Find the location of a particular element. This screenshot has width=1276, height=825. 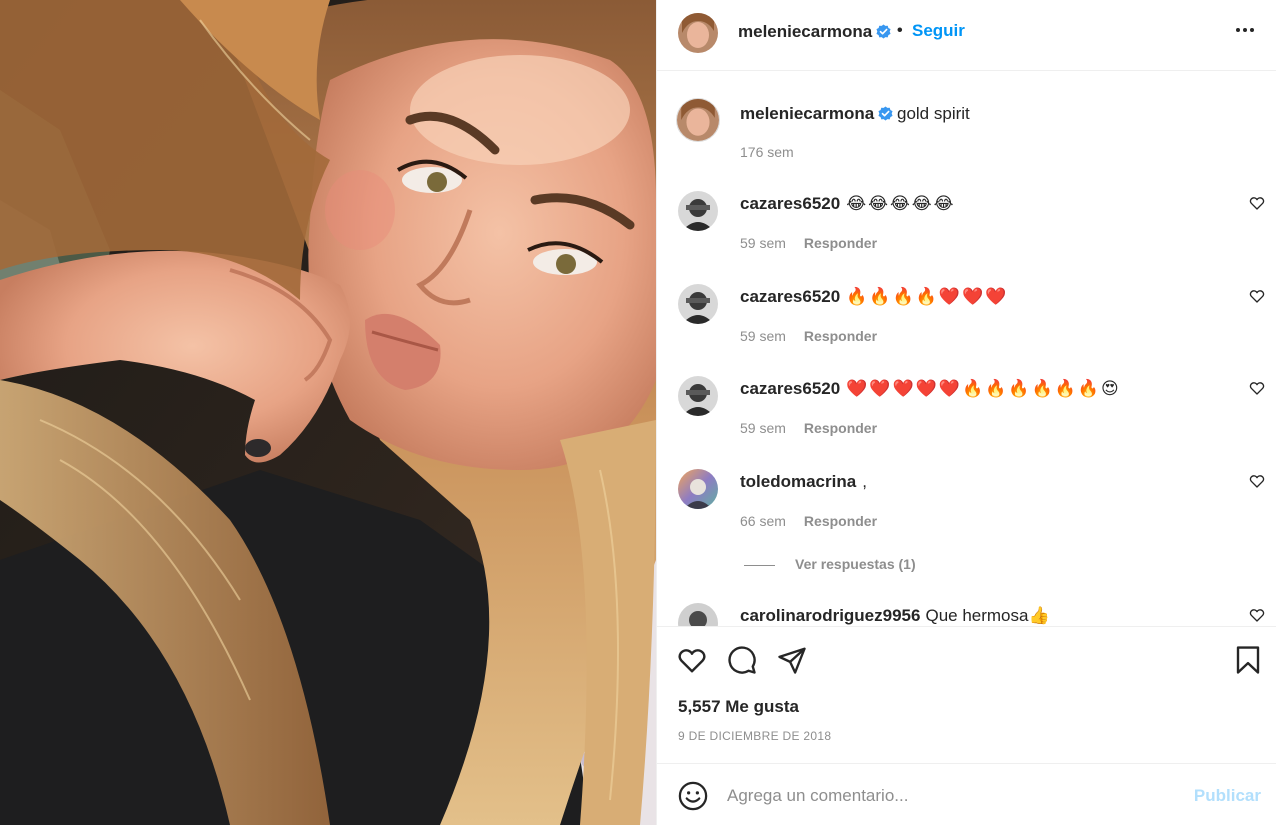

commenter-username: toledomacrina, is located at coordinates (804, 482).